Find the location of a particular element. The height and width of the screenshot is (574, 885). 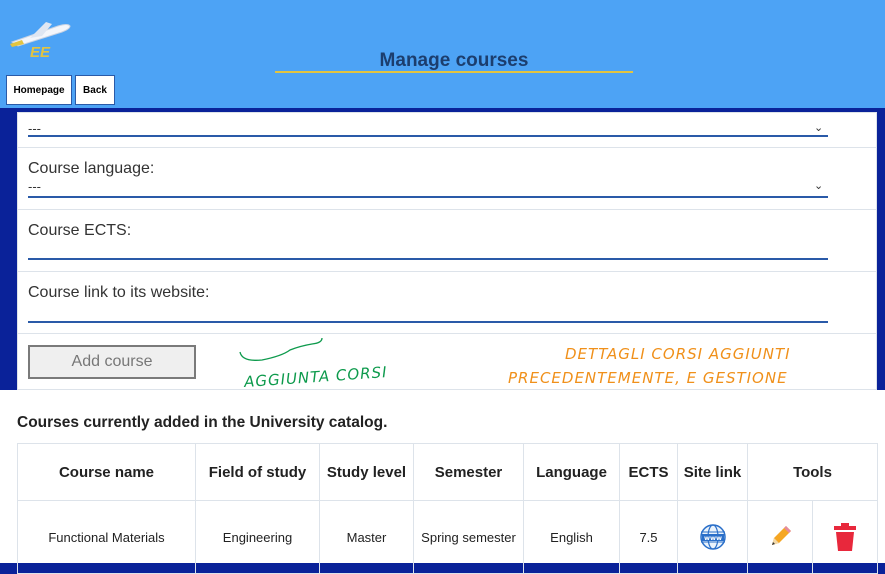

trash-icon is located at coordinates (845, 537).